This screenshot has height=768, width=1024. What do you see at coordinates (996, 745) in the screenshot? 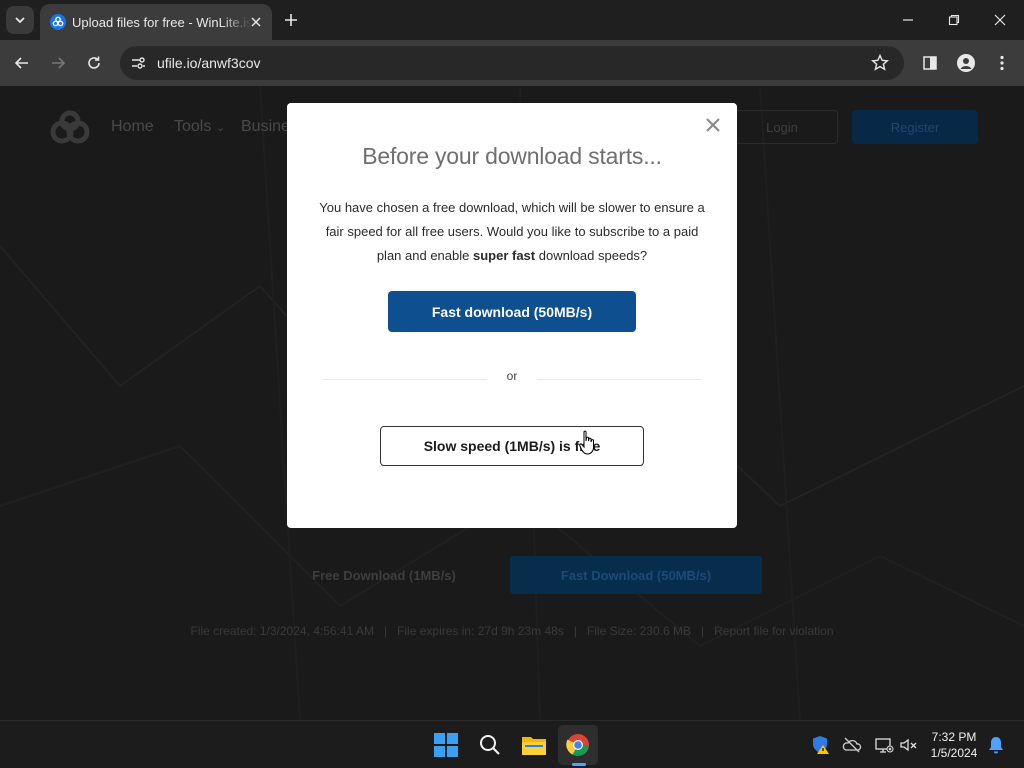
I see `notification-bell-icon` at bounding box center [996, 745].